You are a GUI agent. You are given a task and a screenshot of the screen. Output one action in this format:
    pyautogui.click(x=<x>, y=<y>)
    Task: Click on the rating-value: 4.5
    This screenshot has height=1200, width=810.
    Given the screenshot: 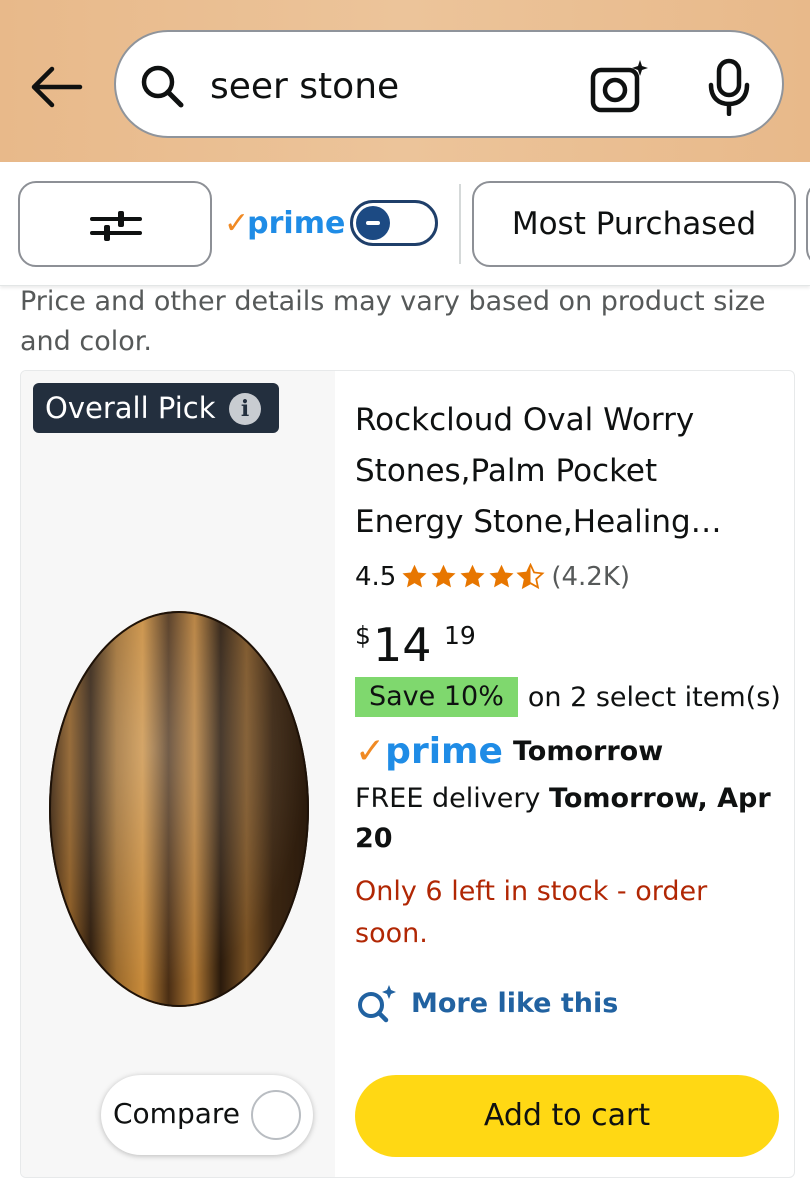 What is the action you would take?
    pyautogui.click(x=376, y=577)
    